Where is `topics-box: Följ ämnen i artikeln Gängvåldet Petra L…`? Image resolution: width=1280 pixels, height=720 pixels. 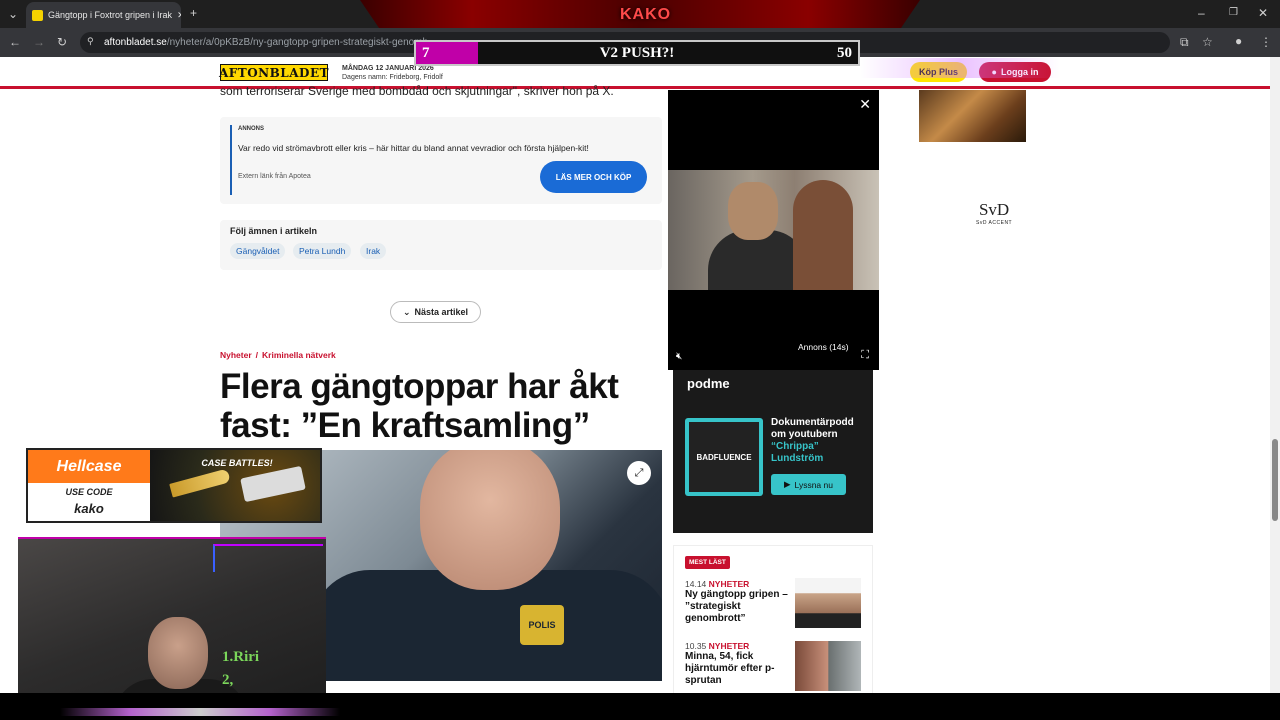 topics-box: Följ ämnen i artikeln Gängvåldet Petra L… is located at coordinates (441, 245).